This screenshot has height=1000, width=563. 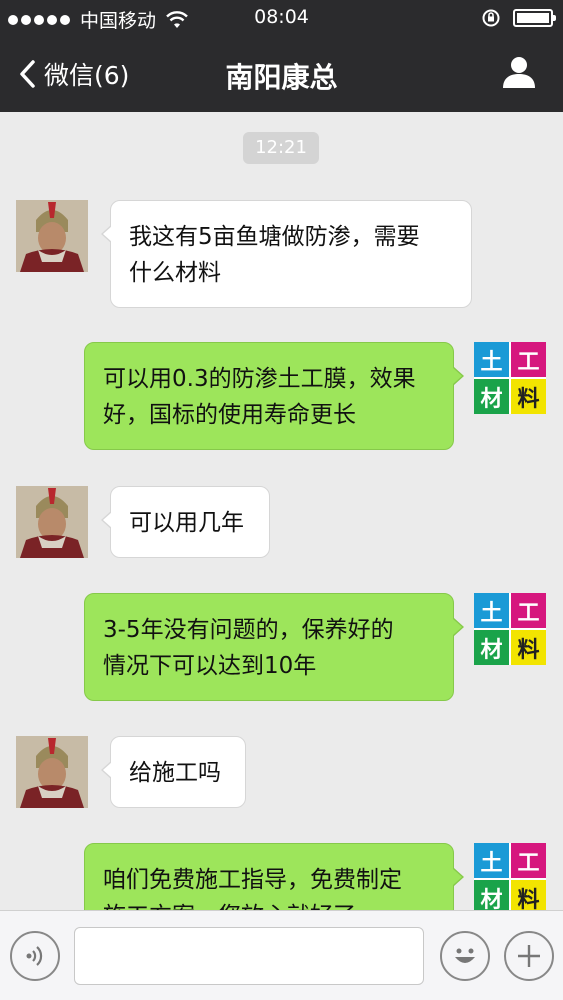 I want to click on back-button: 微信(6), so click(x=73, y=74).